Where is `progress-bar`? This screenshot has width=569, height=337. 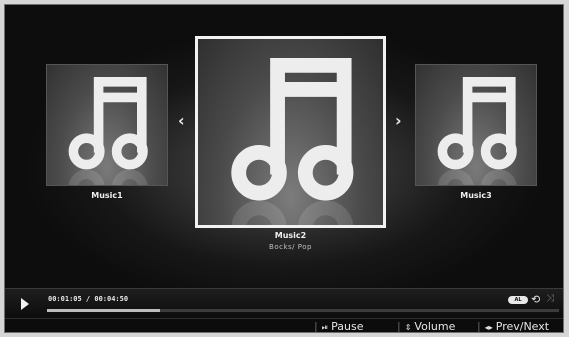 progress-bar is located at coordinates (303, 310).